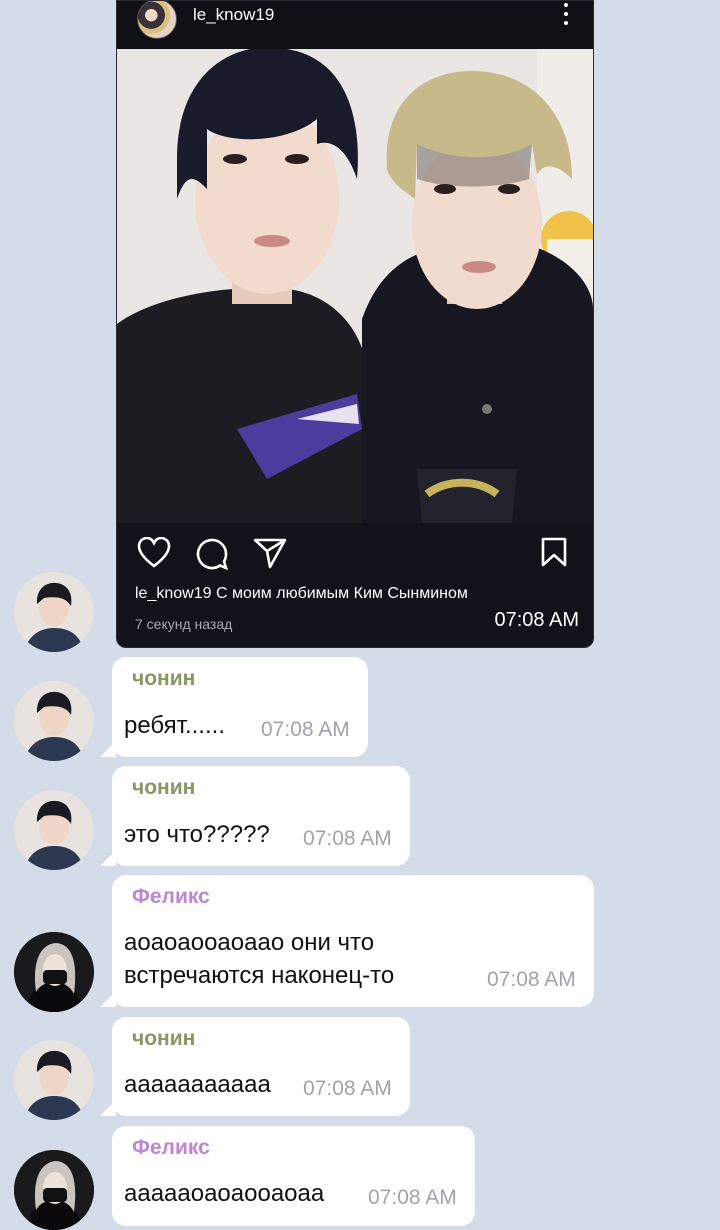  I want to click on caption-text: С моим любимым Ким Сынмином, so click(341, 593).